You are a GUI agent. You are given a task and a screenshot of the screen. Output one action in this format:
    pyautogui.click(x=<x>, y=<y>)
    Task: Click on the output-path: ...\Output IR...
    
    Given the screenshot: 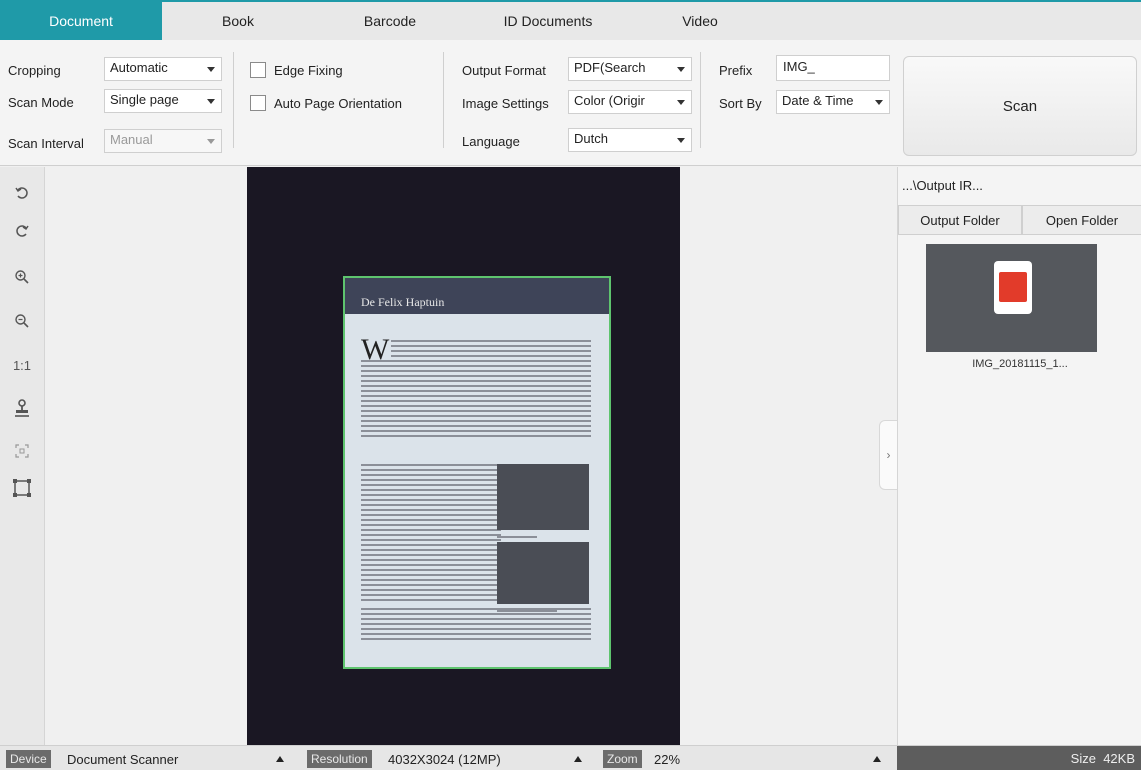 What is the action you would take?
    pyautogui.click(x=942, y=185)
    